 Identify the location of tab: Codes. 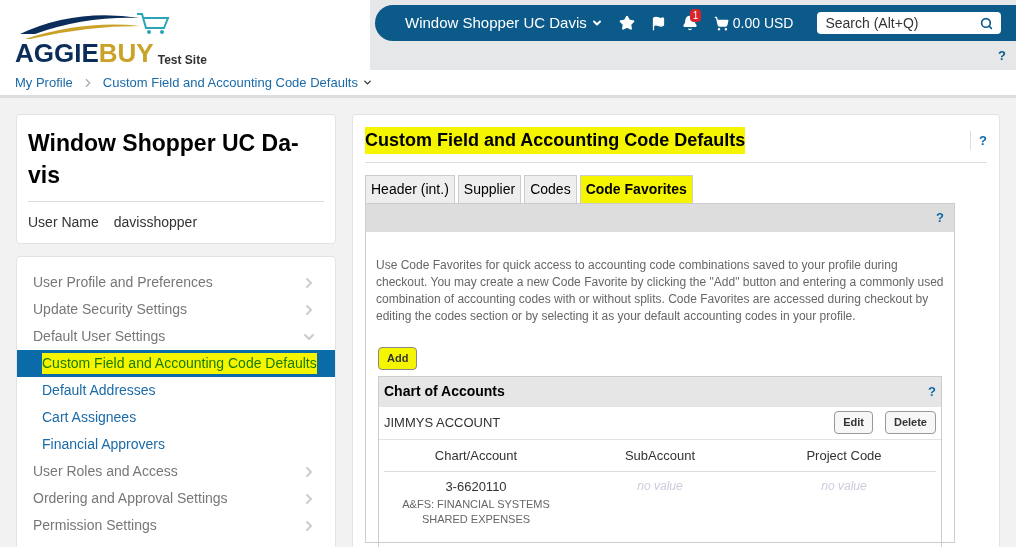
(550, 189).